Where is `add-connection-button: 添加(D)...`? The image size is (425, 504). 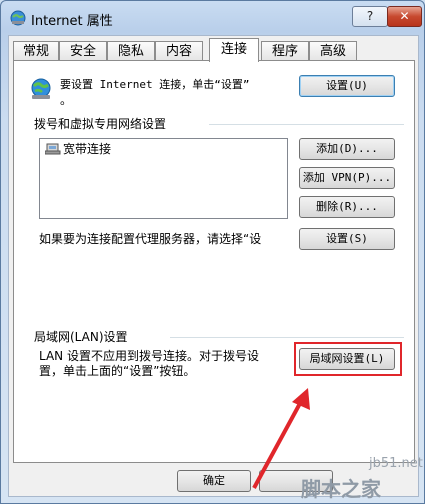
add-connection-button: 添加(D)... is located at coordinates (347, 149).